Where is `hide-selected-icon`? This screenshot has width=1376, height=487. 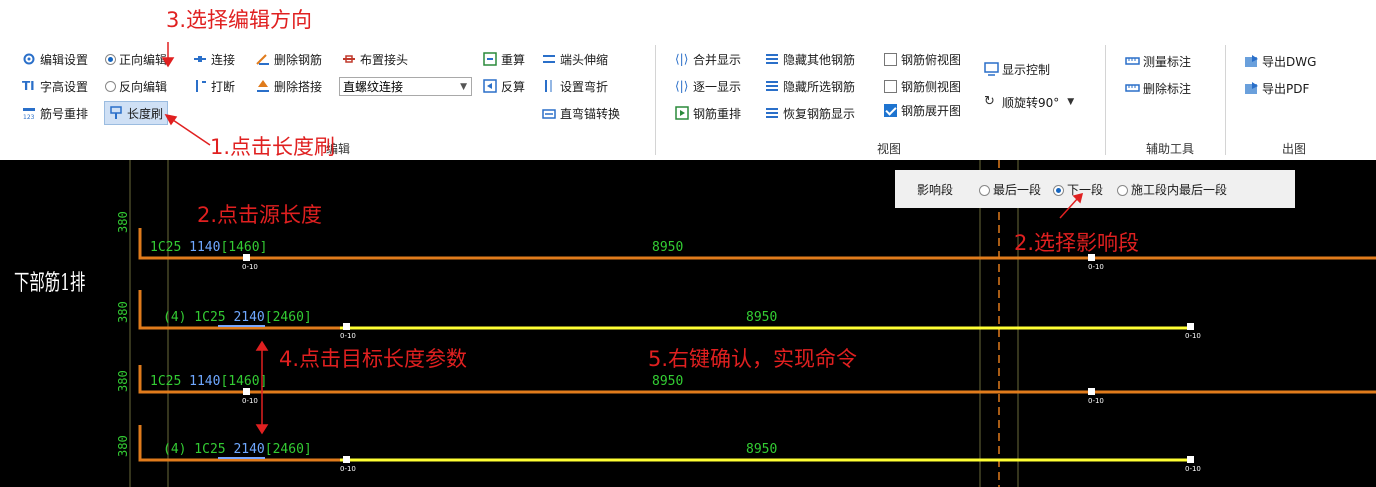
hide-selected-icon is located at coordinates (772, 86).